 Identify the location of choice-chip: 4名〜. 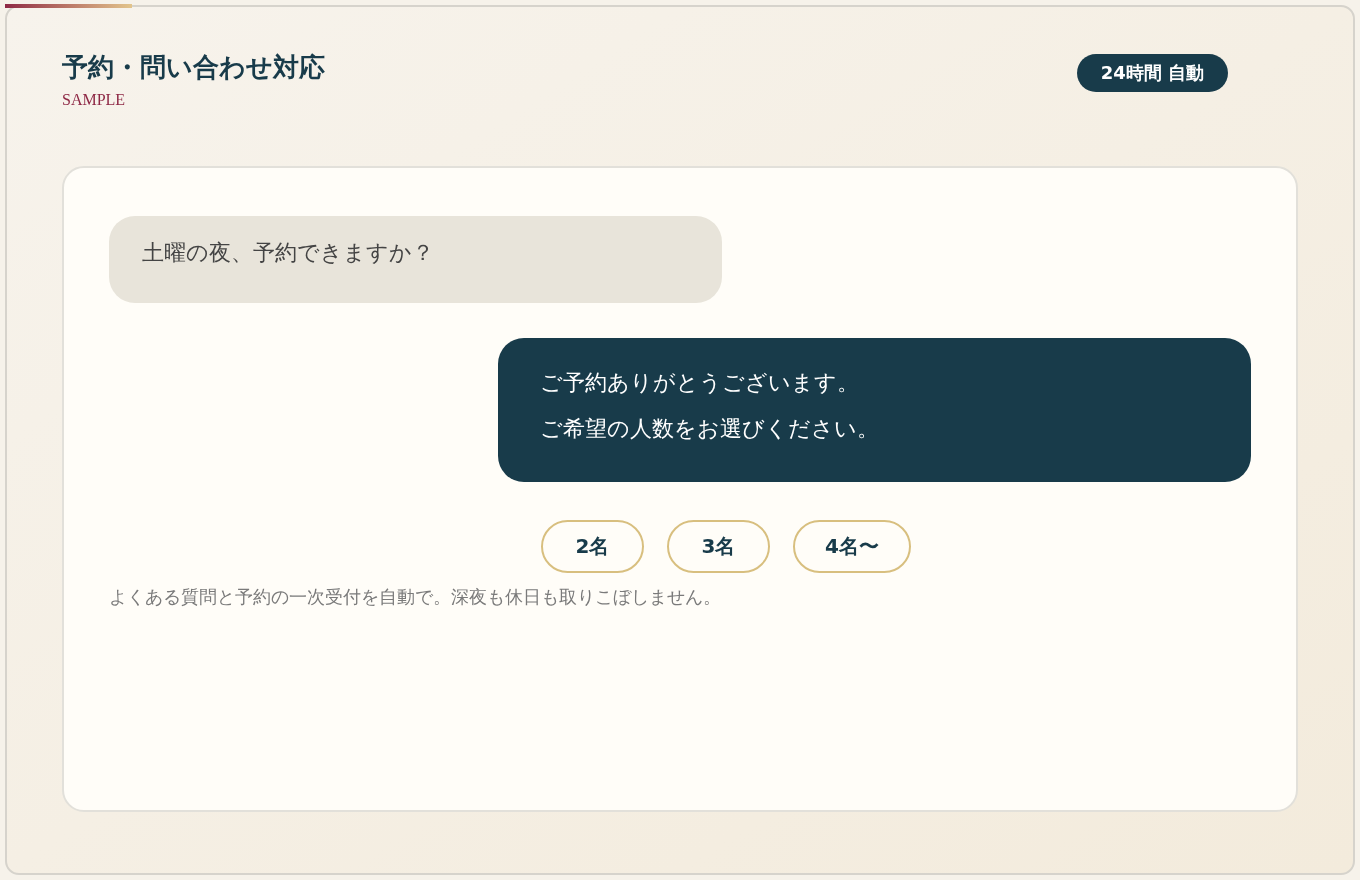
(852, 546).